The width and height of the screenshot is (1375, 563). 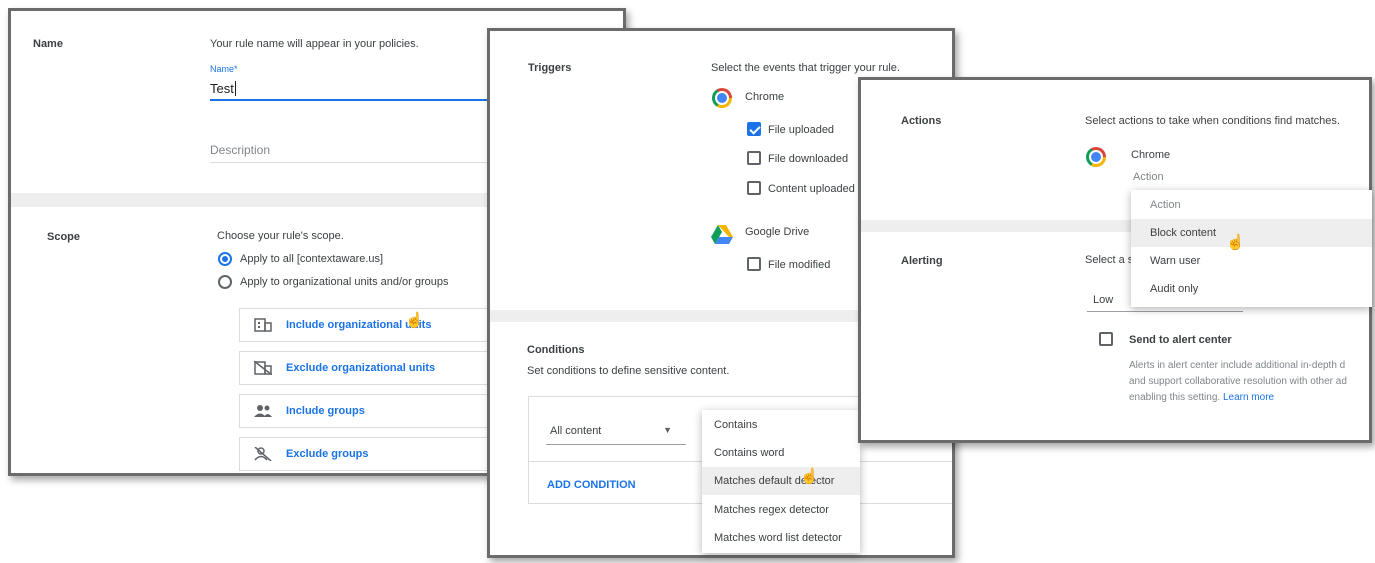 What do you see at coordinates (1109, 260) in the screenshot?
I see `alerting-hint: Select a s` at bounding box center [1109, 260].